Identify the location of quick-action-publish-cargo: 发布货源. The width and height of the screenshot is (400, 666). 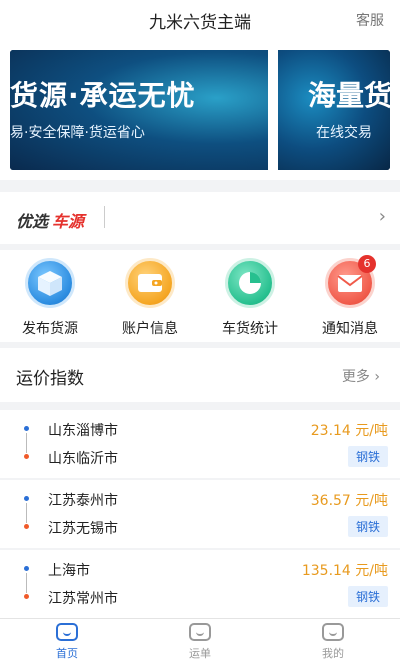
(50, 298).